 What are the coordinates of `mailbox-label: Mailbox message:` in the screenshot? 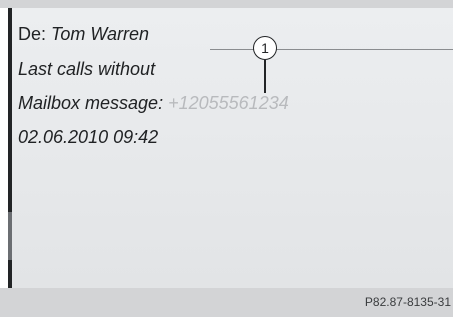 It's located at (91, 103).